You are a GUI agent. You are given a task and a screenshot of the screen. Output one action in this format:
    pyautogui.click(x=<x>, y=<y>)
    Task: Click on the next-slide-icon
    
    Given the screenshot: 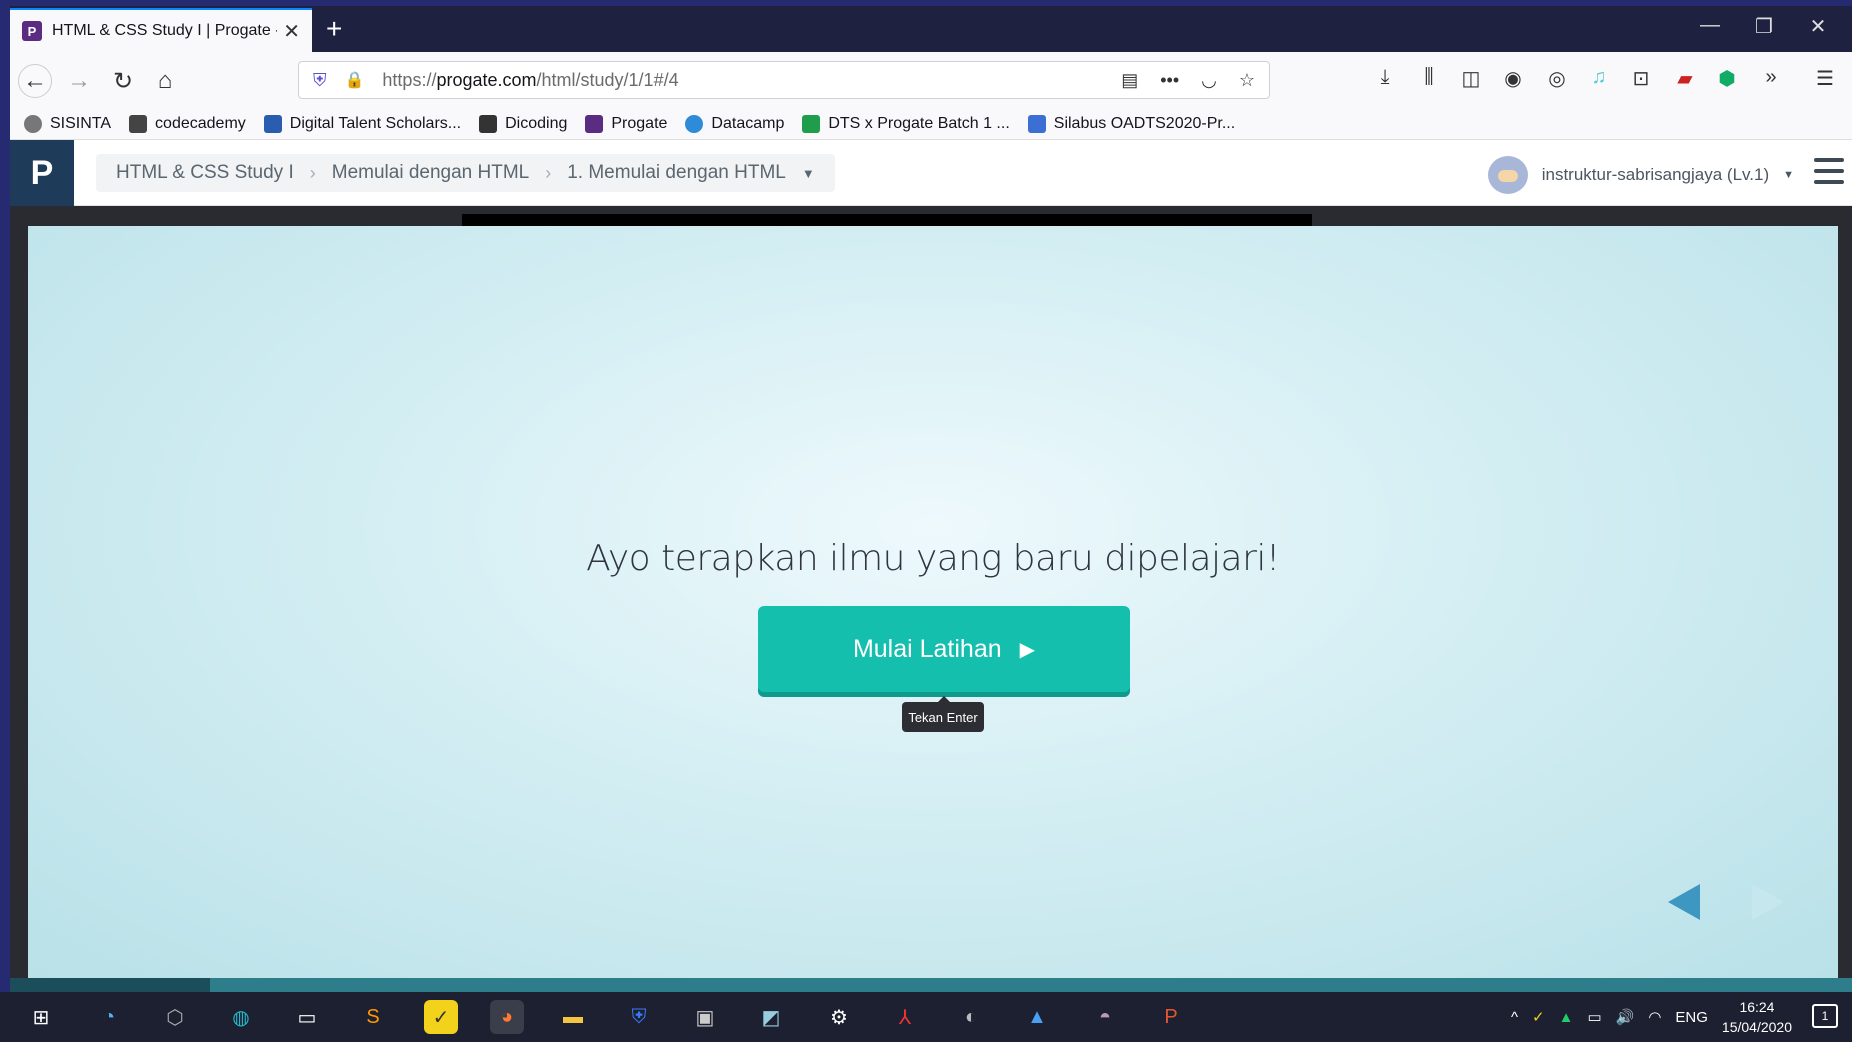 What is the action you would take?
    pyautogui.click(x=1768, y=902)
    